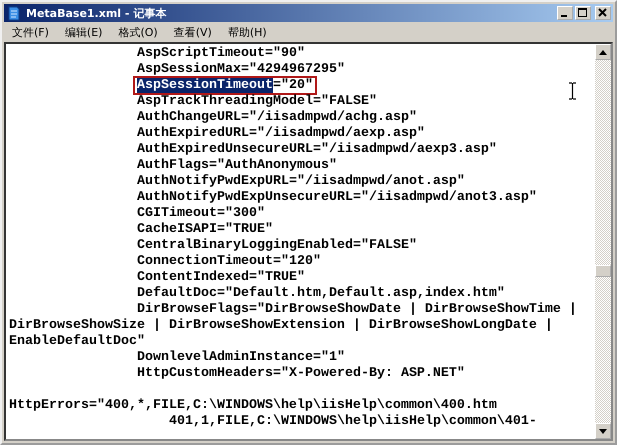 Image resolution: width=617 pixels, height=445 pixels. I want to click on code-line: AuthChangeURL="/iisadmpwd/achg.asp", so click(277, 117).